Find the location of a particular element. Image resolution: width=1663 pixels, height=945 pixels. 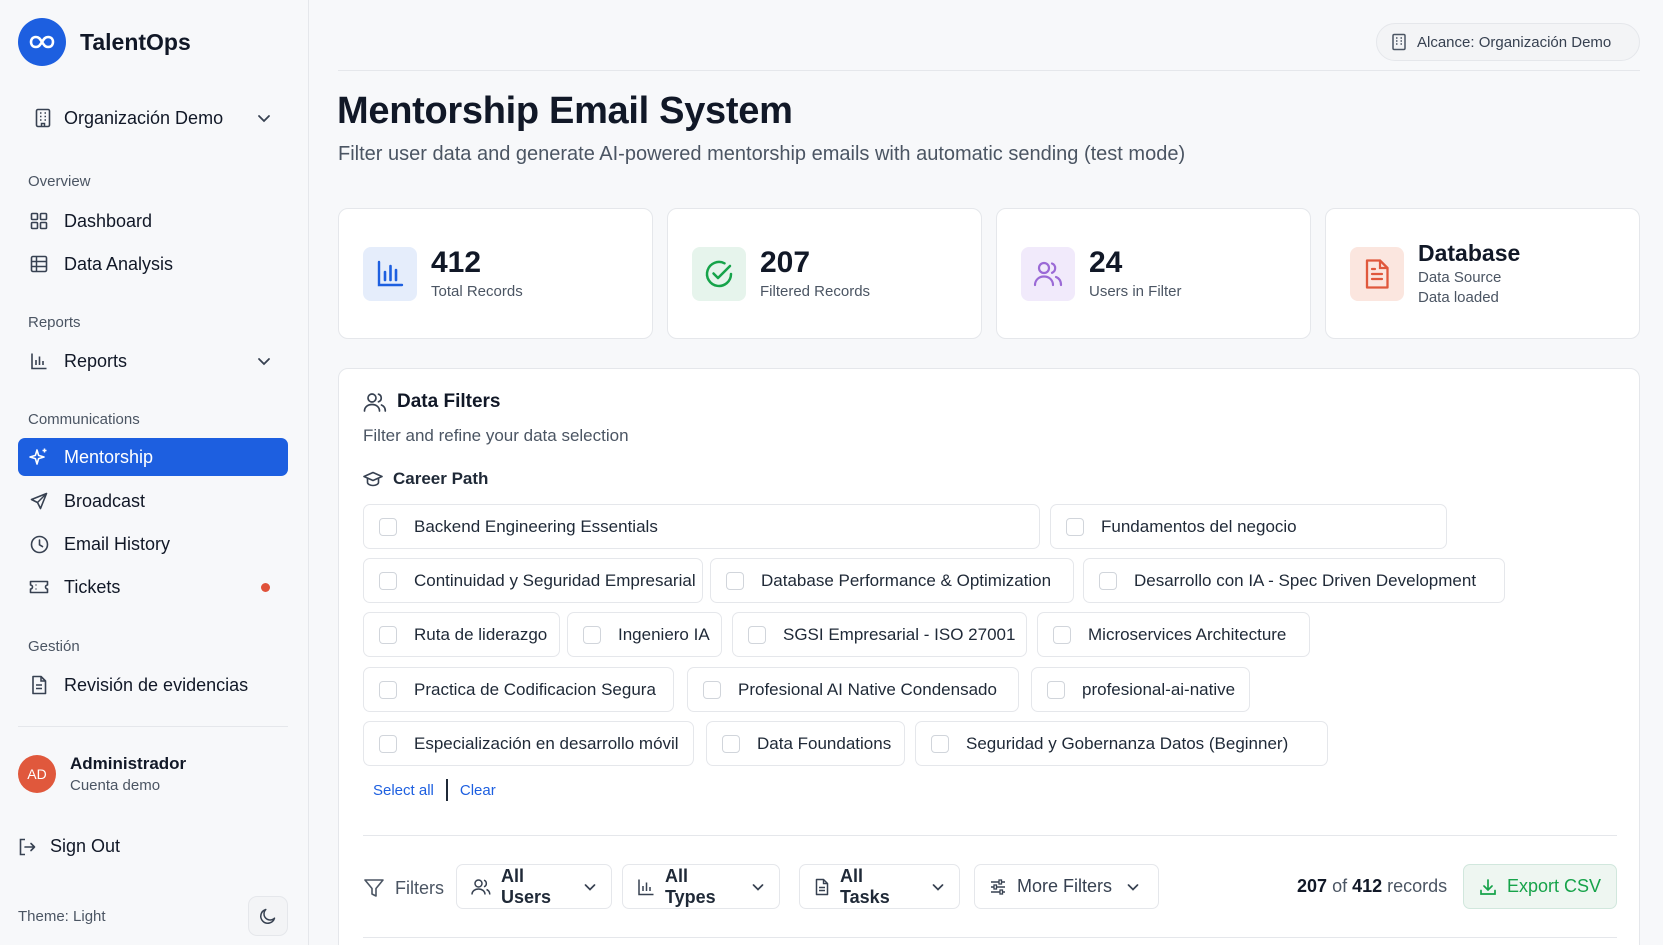

building-icon is located at coordinates (43, 118).